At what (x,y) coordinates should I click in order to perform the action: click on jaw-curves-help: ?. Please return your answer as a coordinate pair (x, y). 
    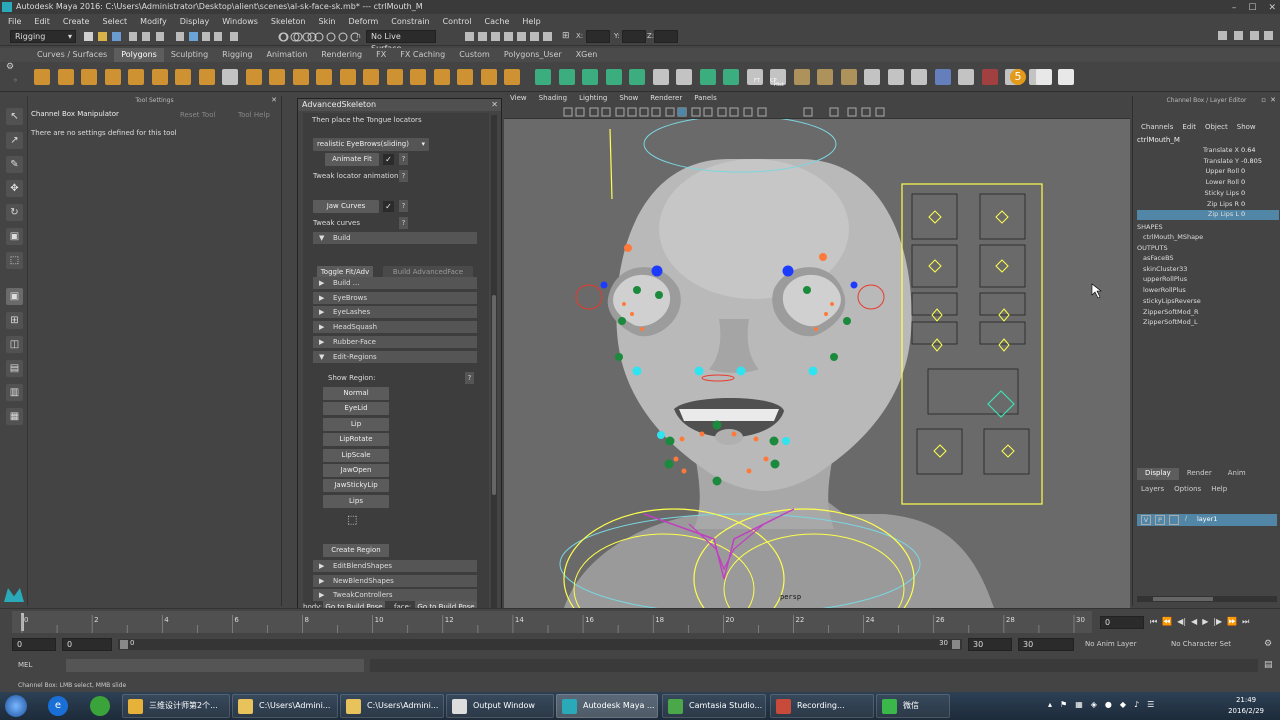
    Looking at the image, I should click on (403, 206).